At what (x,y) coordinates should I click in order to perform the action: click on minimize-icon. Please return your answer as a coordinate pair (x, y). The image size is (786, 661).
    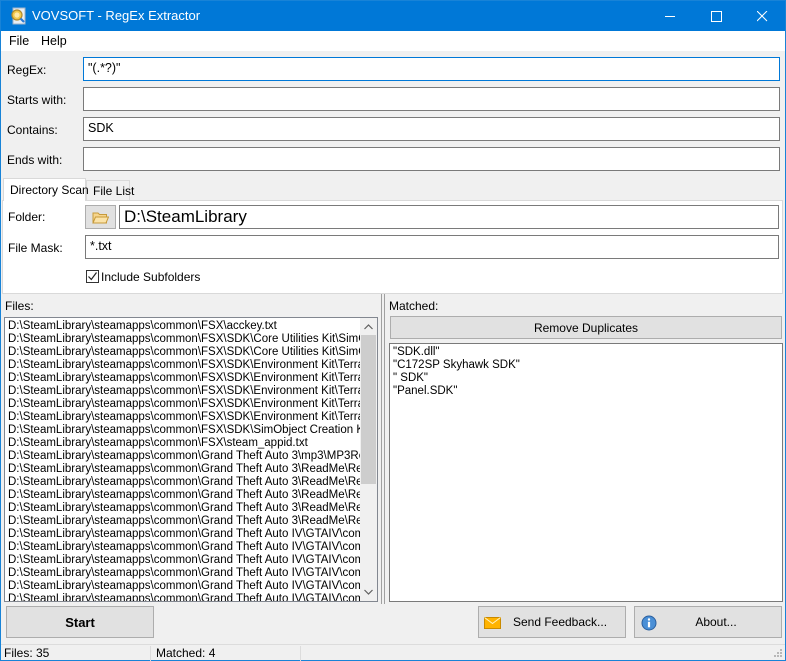
    Looking at the image, I should click on (669, 16).